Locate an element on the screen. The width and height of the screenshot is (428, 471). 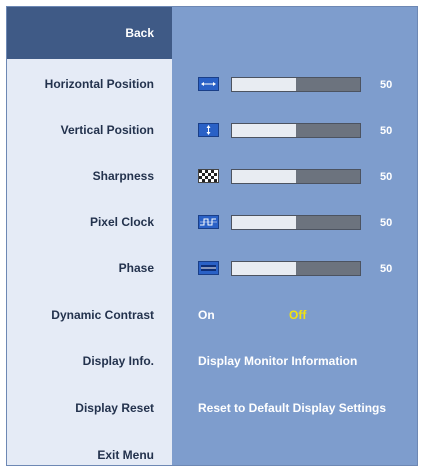
horizontal-position-icon is located at coordinates (208, 84).